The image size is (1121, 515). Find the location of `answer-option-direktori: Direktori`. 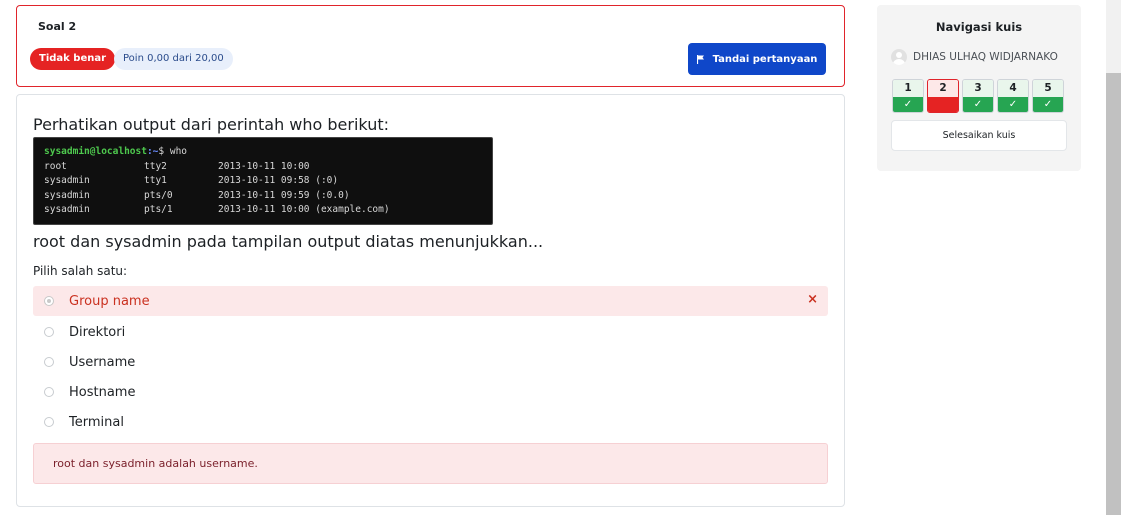

answer-option-direktori: Direktori is located at coordinates (430, 332).